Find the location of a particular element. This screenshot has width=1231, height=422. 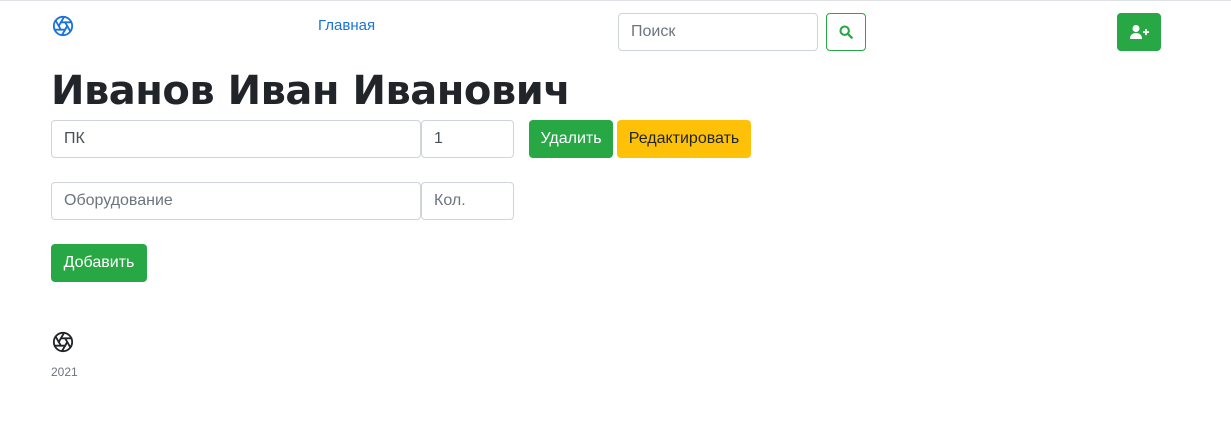

brand-logo is located at coordinates (63, 26).